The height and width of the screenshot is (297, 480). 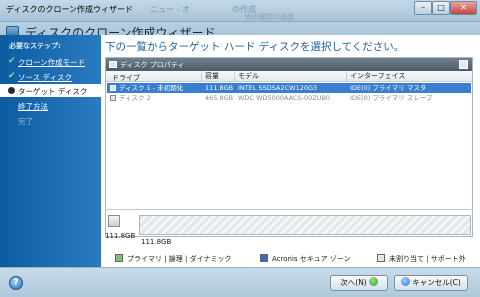 I want to click on background-window-text: ニュー - オ, so click(x=170, y=9).